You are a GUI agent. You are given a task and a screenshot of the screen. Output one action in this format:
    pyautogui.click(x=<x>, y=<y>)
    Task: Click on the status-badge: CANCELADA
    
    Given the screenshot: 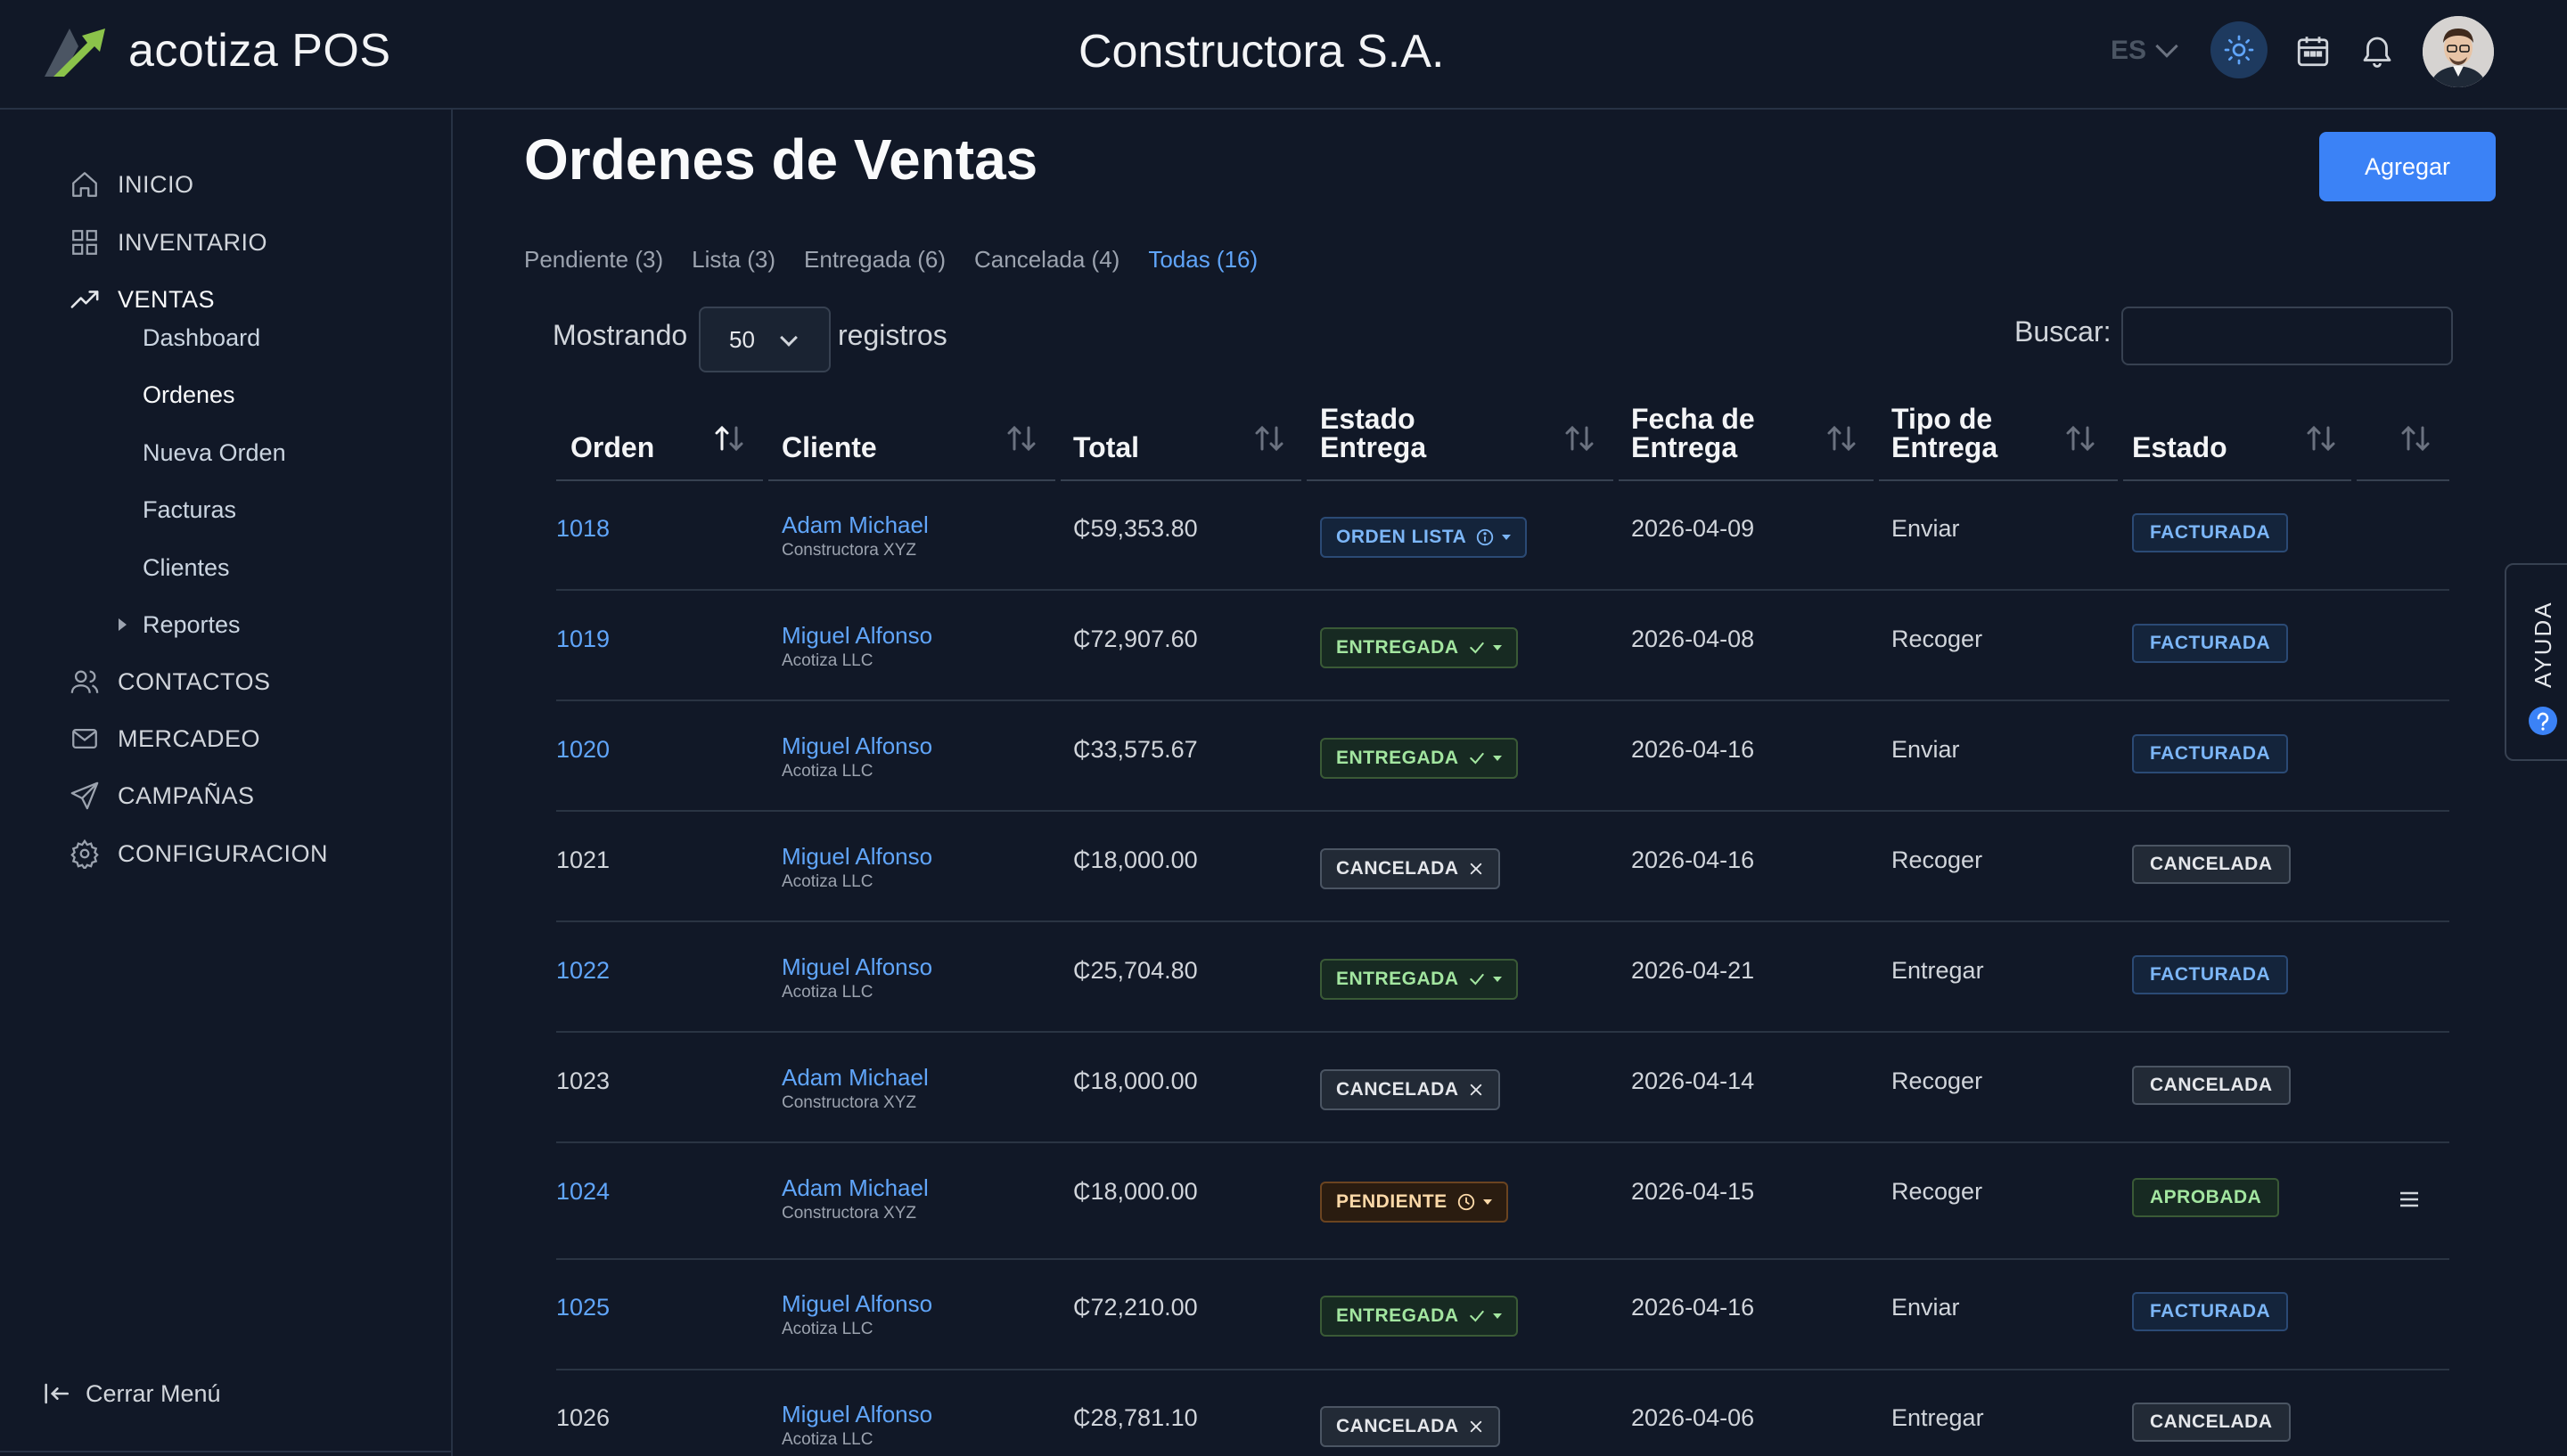 What is the action you would take?
    pyautogui.click(x=2211, y=1085)
    